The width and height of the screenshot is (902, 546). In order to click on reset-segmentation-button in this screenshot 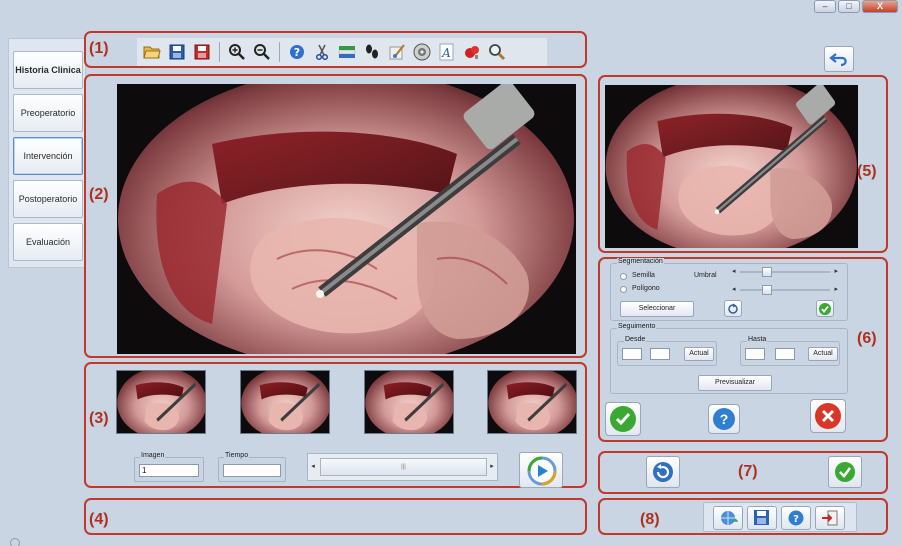, I will do `click(733, 308)`.